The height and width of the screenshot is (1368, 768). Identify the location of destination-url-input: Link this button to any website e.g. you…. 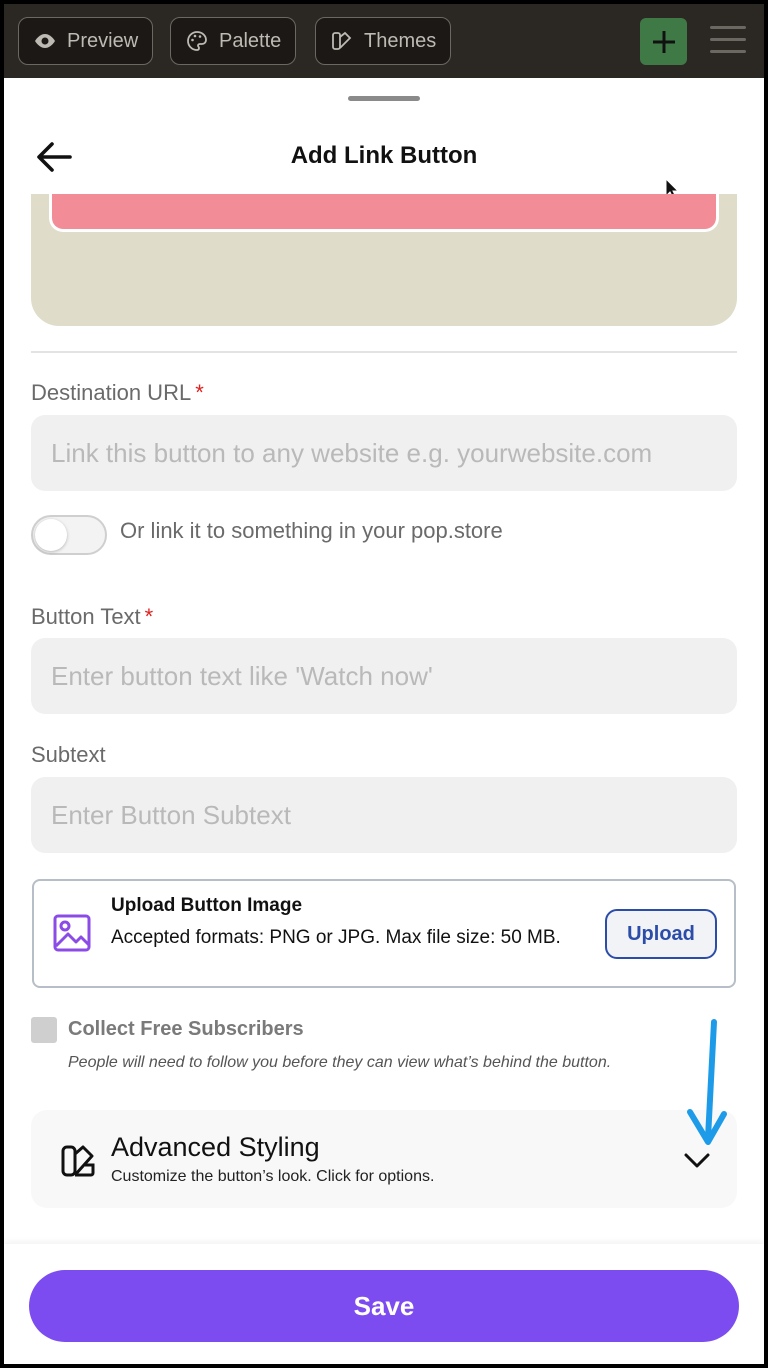
(384, 453).